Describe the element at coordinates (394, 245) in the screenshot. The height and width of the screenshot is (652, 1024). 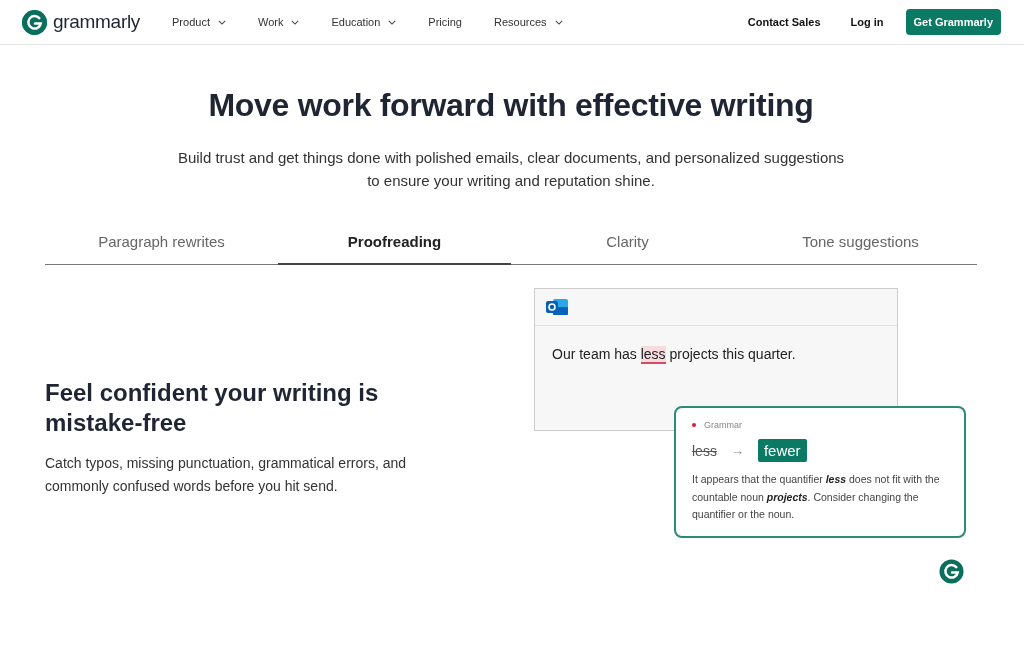
I see `feature-tab: Proofreading` at that location.